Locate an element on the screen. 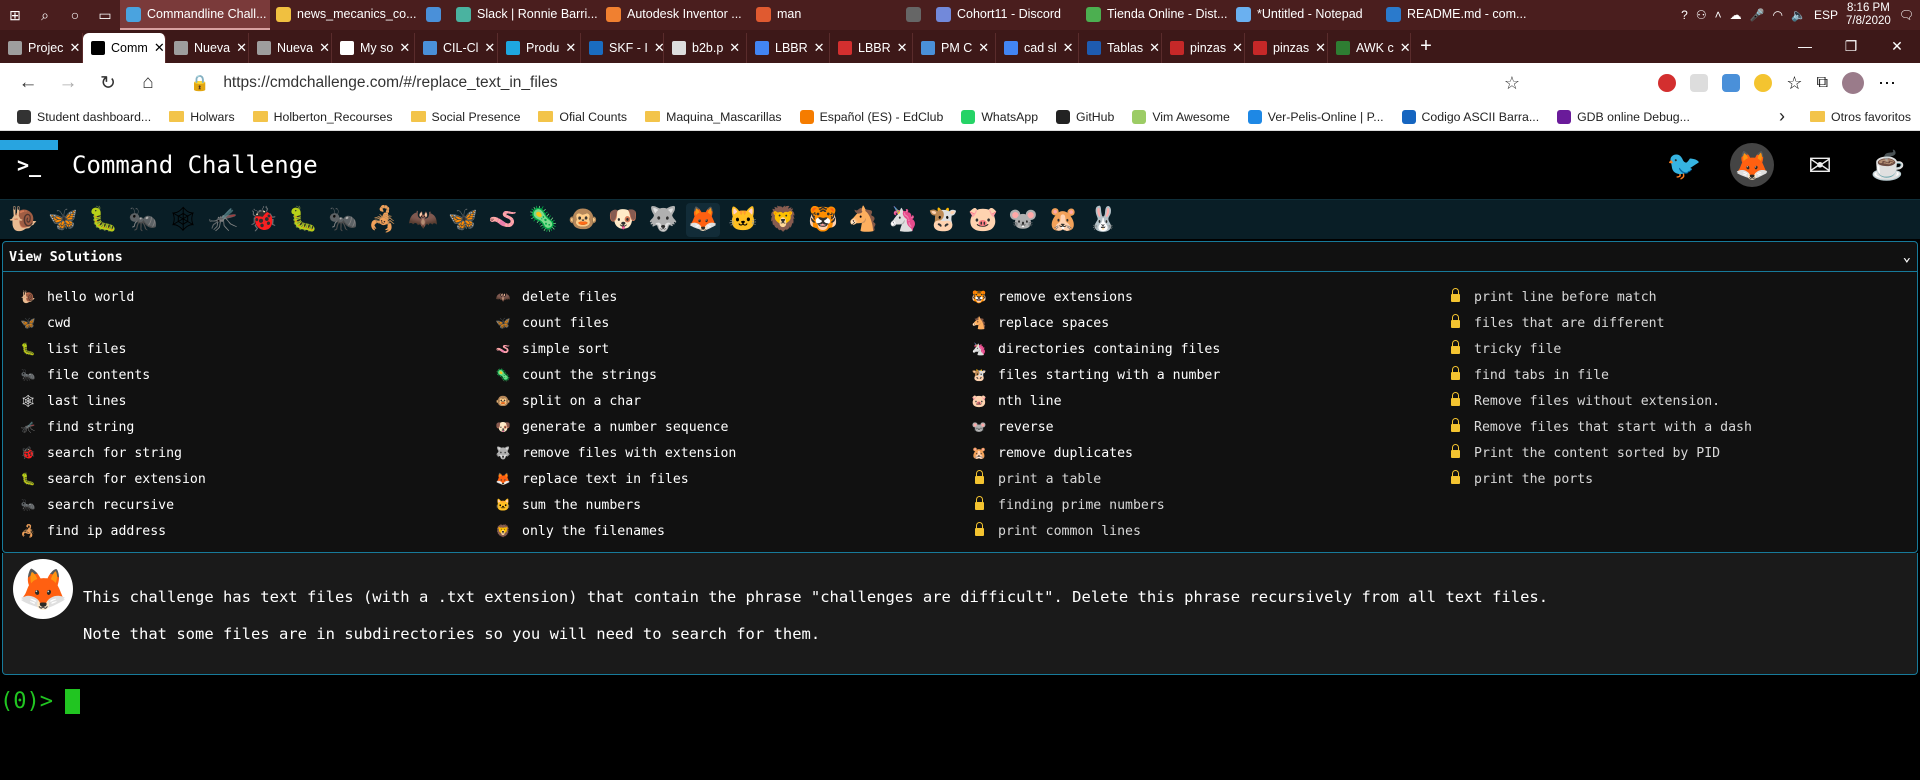 This screenshot has height=780, width=1920. animal-icon: 🦟 is located at coordinates (223, 220).